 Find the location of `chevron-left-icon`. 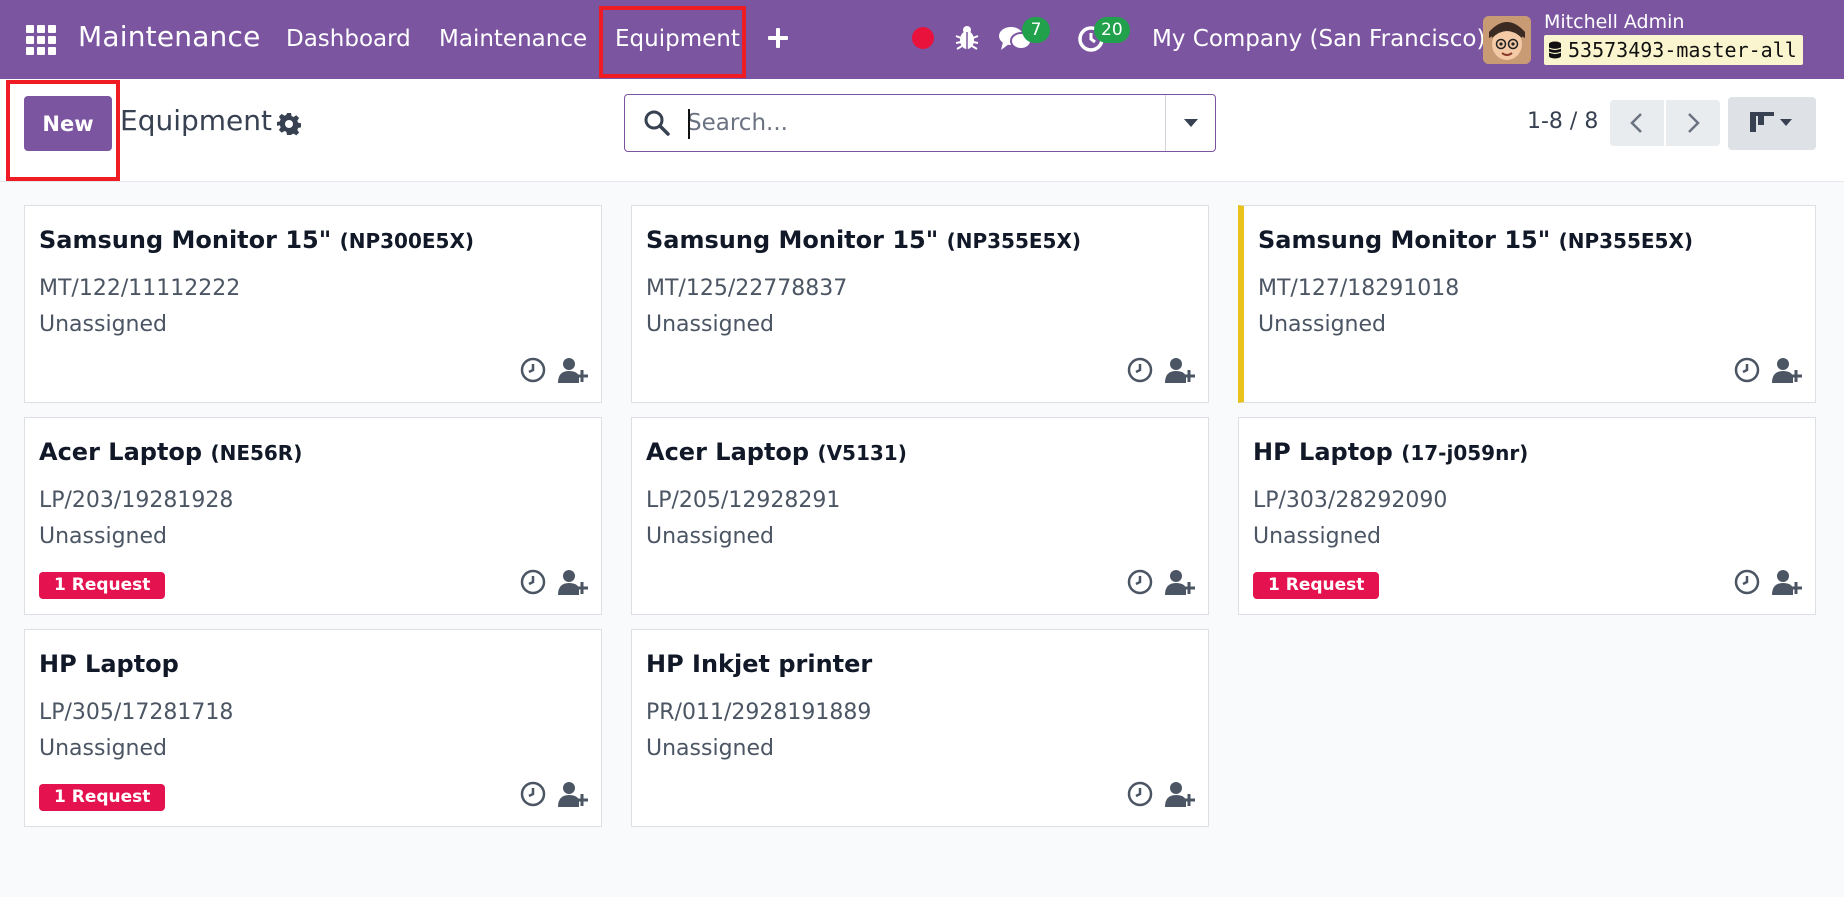

chevron-left-icon is located at coordinates (1636, 123).